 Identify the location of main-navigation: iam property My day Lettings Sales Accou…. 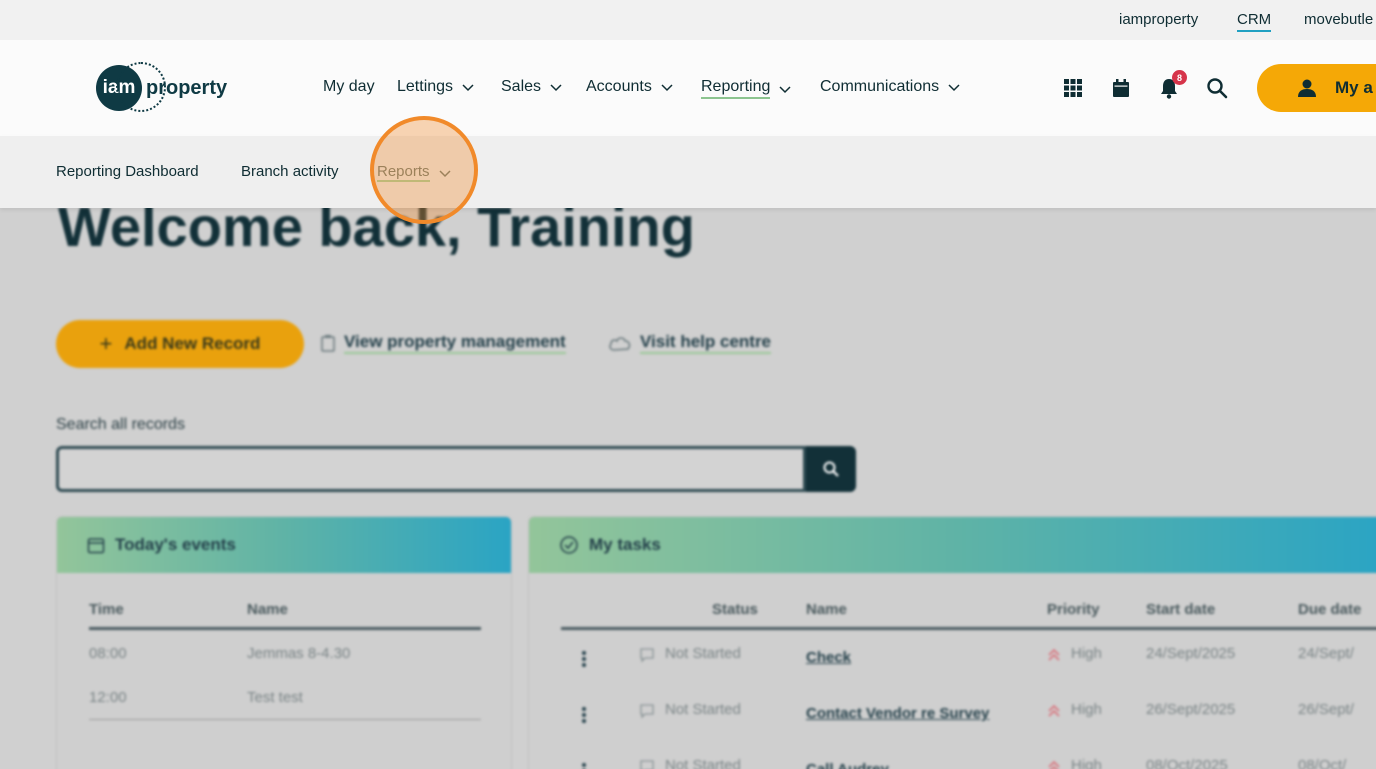
(688, 88).